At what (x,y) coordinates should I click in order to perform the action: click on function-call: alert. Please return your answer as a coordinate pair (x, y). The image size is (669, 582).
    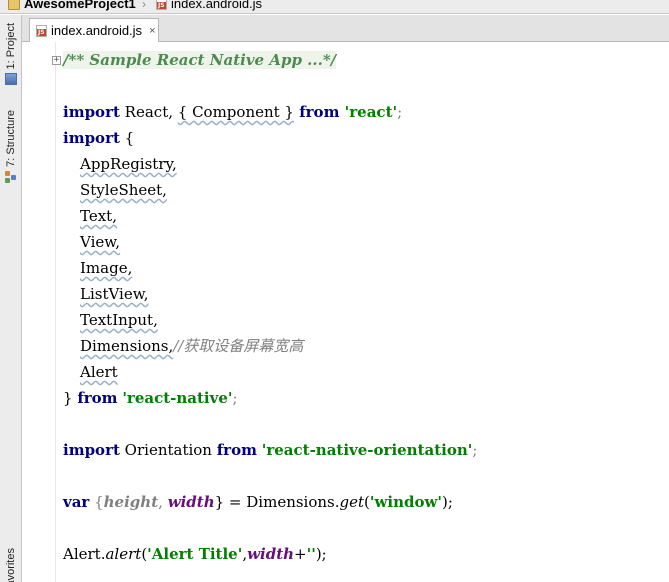
    Looking at the image, I should click on (123, 554).